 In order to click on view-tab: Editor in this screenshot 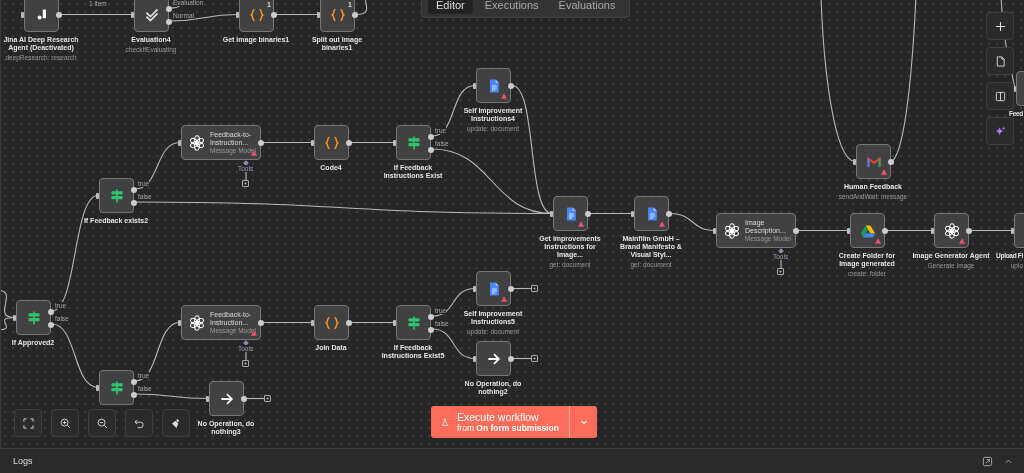, I will do `click(450, 7)`.